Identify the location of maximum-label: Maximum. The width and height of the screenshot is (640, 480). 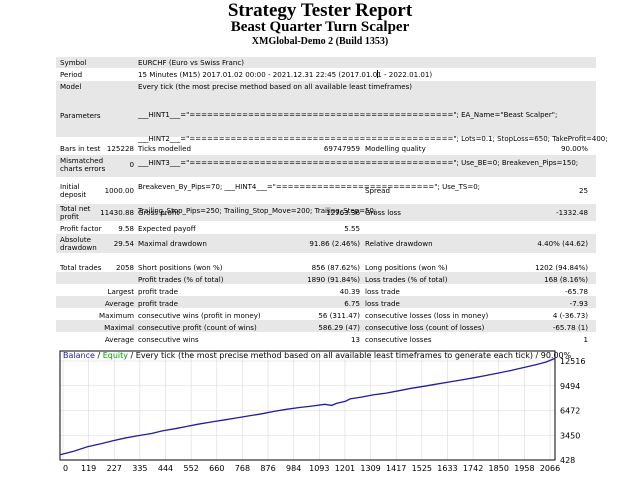
(116, 315).